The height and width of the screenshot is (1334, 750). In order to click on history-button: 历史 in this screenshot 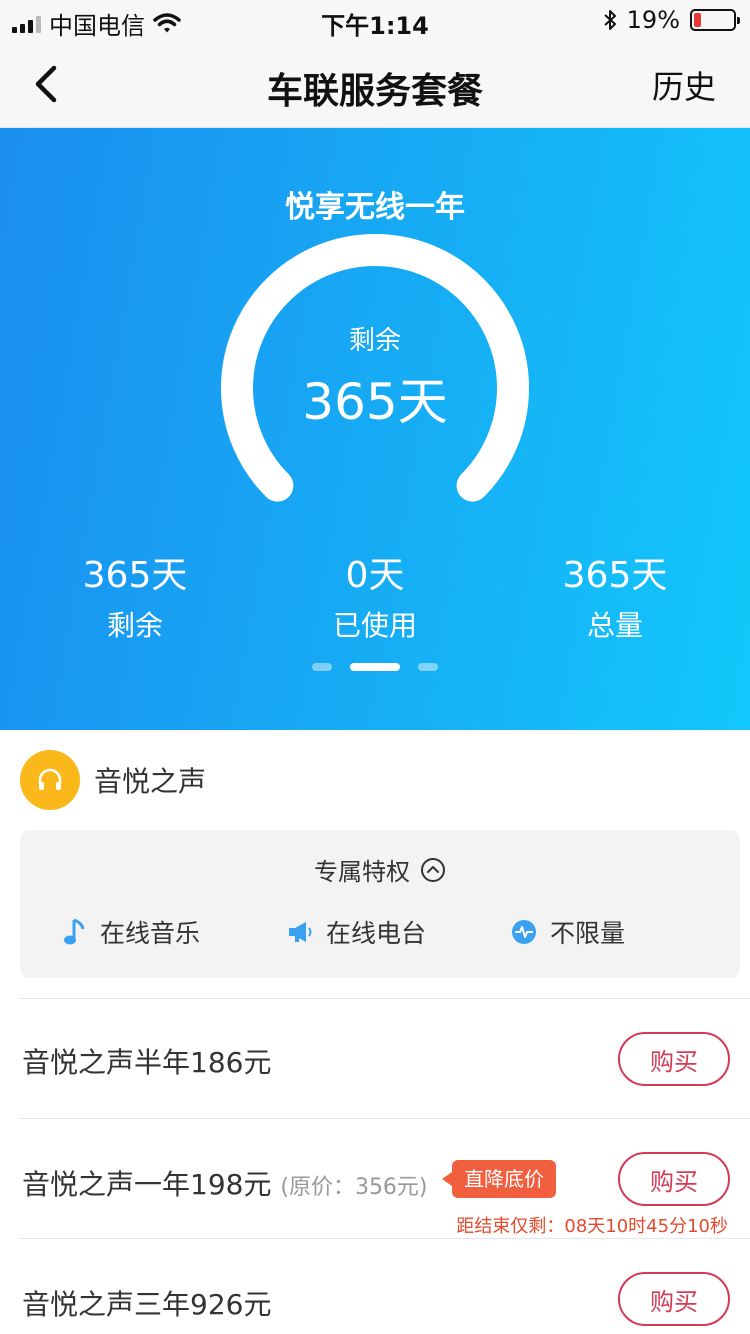, I will do `click(684, 85)`.